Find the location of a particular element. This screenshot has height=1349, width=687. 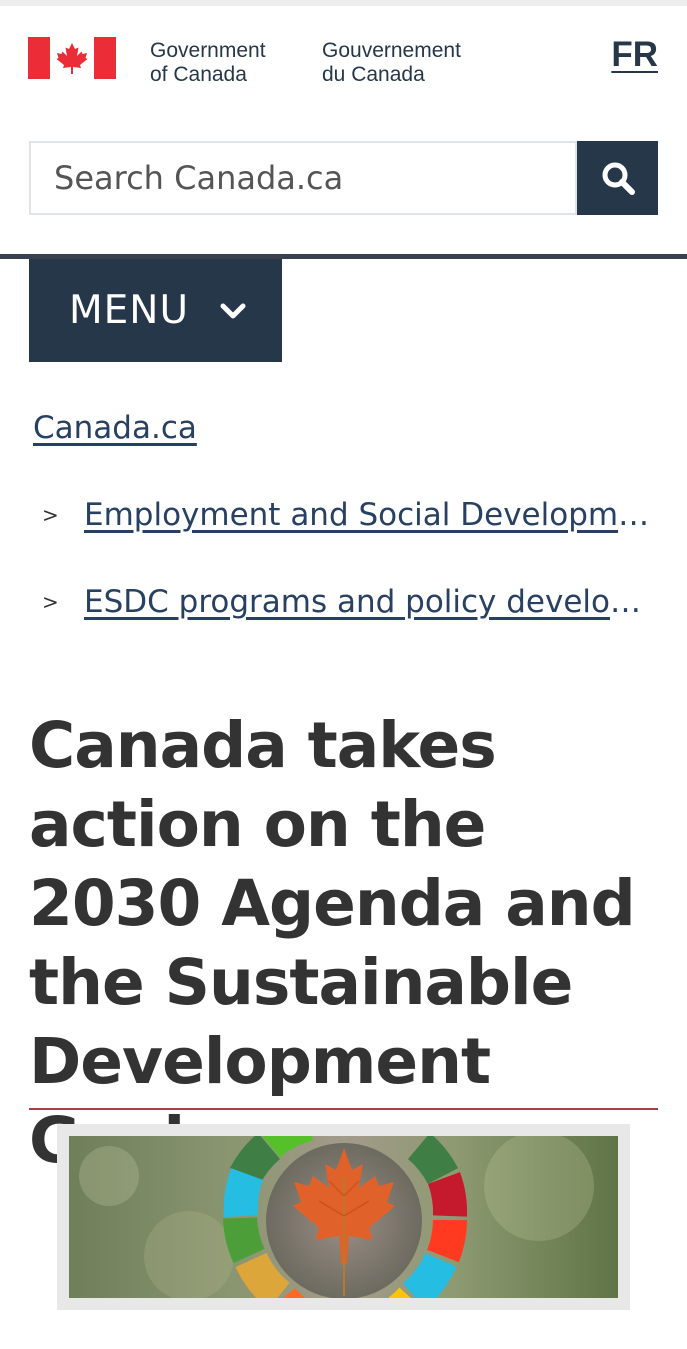

breadcrumb-home-link: Canada.ca is located at coordinates (115, 428).